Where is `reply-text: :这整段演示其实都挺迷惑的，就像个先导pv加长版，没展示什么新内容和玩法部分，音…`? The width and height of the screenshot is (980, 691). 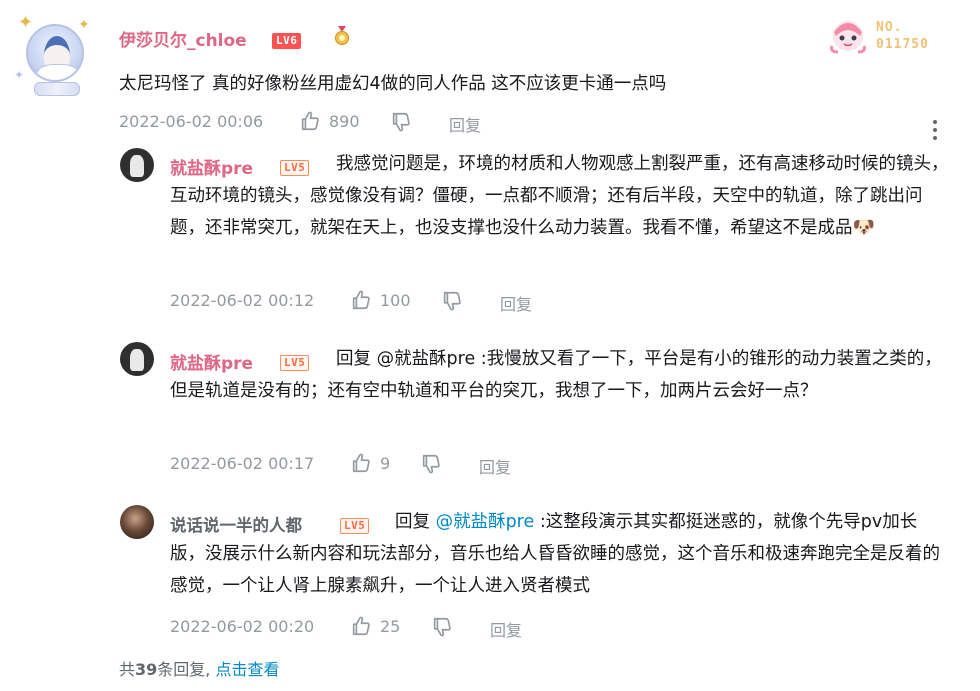
reply-text: :这整段演示其实都挺迷惑的，就像个先导pv加长版，没展示什么新内容和玩法部分，音… is located at coordinates (555, 554).